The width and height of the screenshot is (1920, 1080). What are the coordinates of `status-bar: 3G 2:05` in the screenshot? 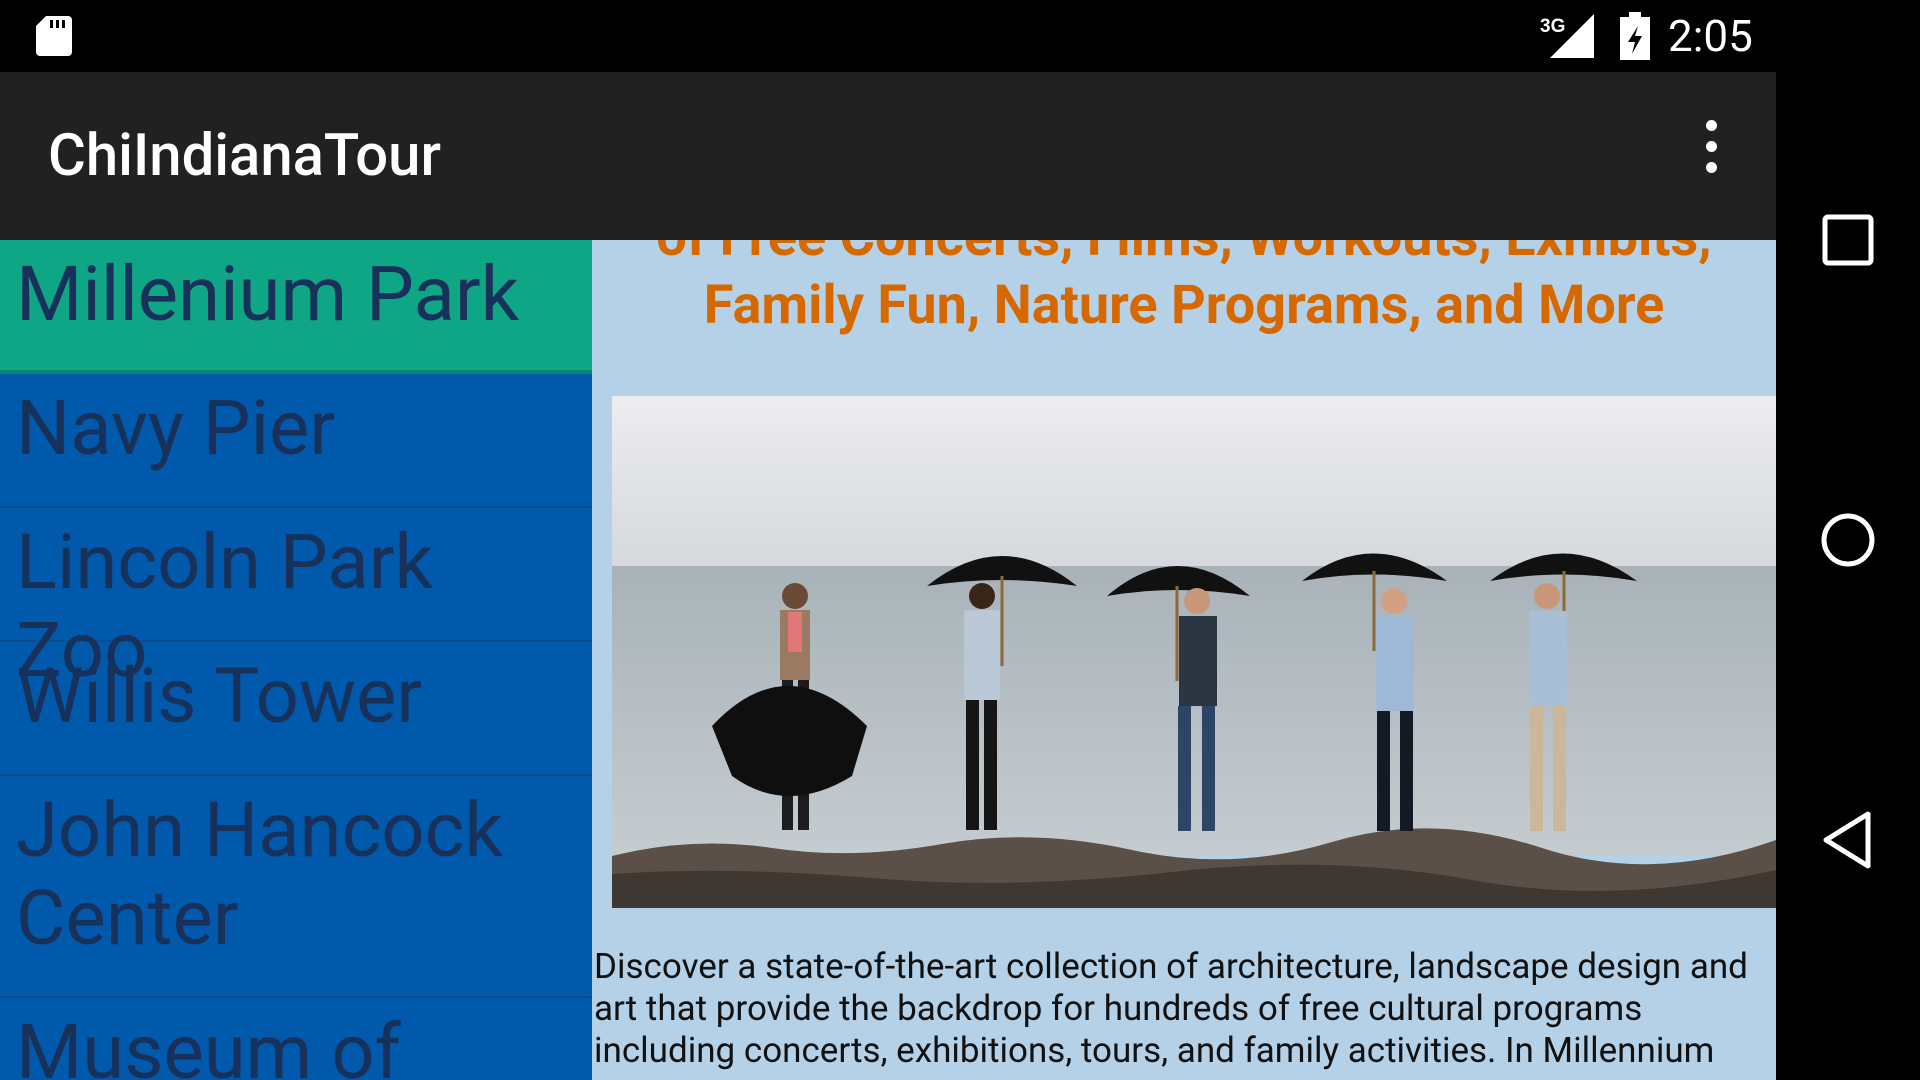 It's located at (888, 36).